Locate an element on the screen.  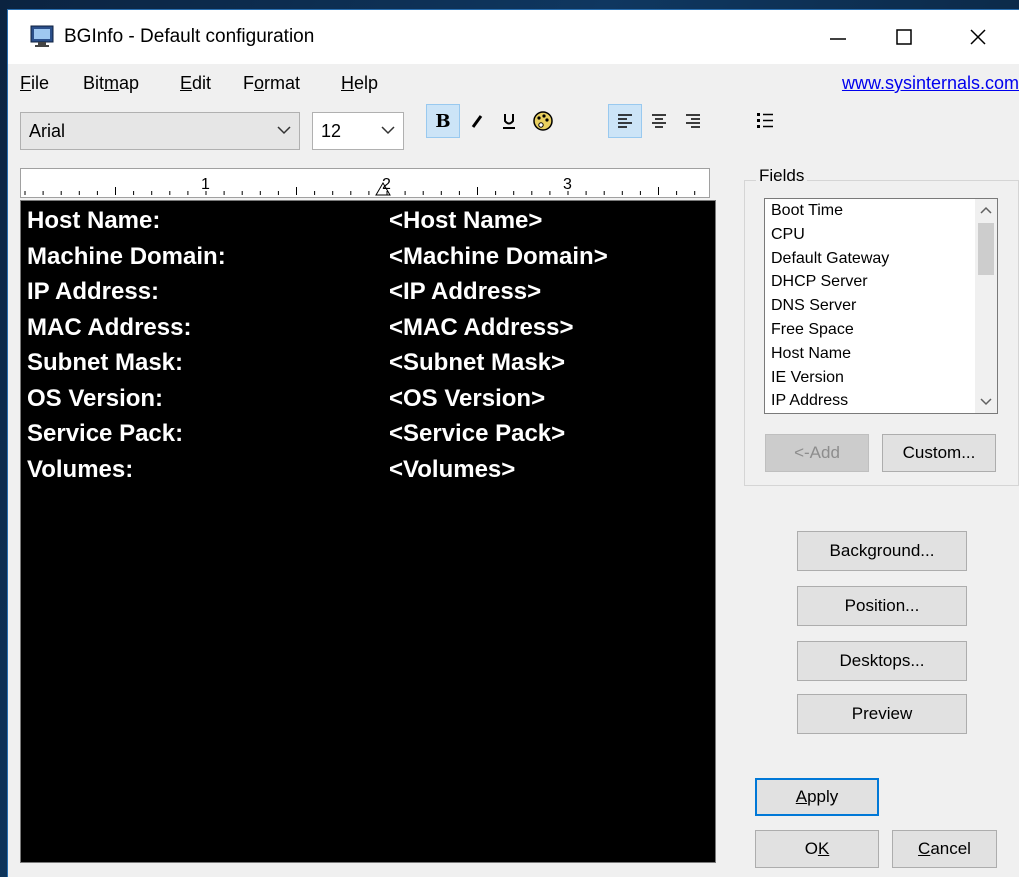
bold-button: B is located at coordinates (443, 121).